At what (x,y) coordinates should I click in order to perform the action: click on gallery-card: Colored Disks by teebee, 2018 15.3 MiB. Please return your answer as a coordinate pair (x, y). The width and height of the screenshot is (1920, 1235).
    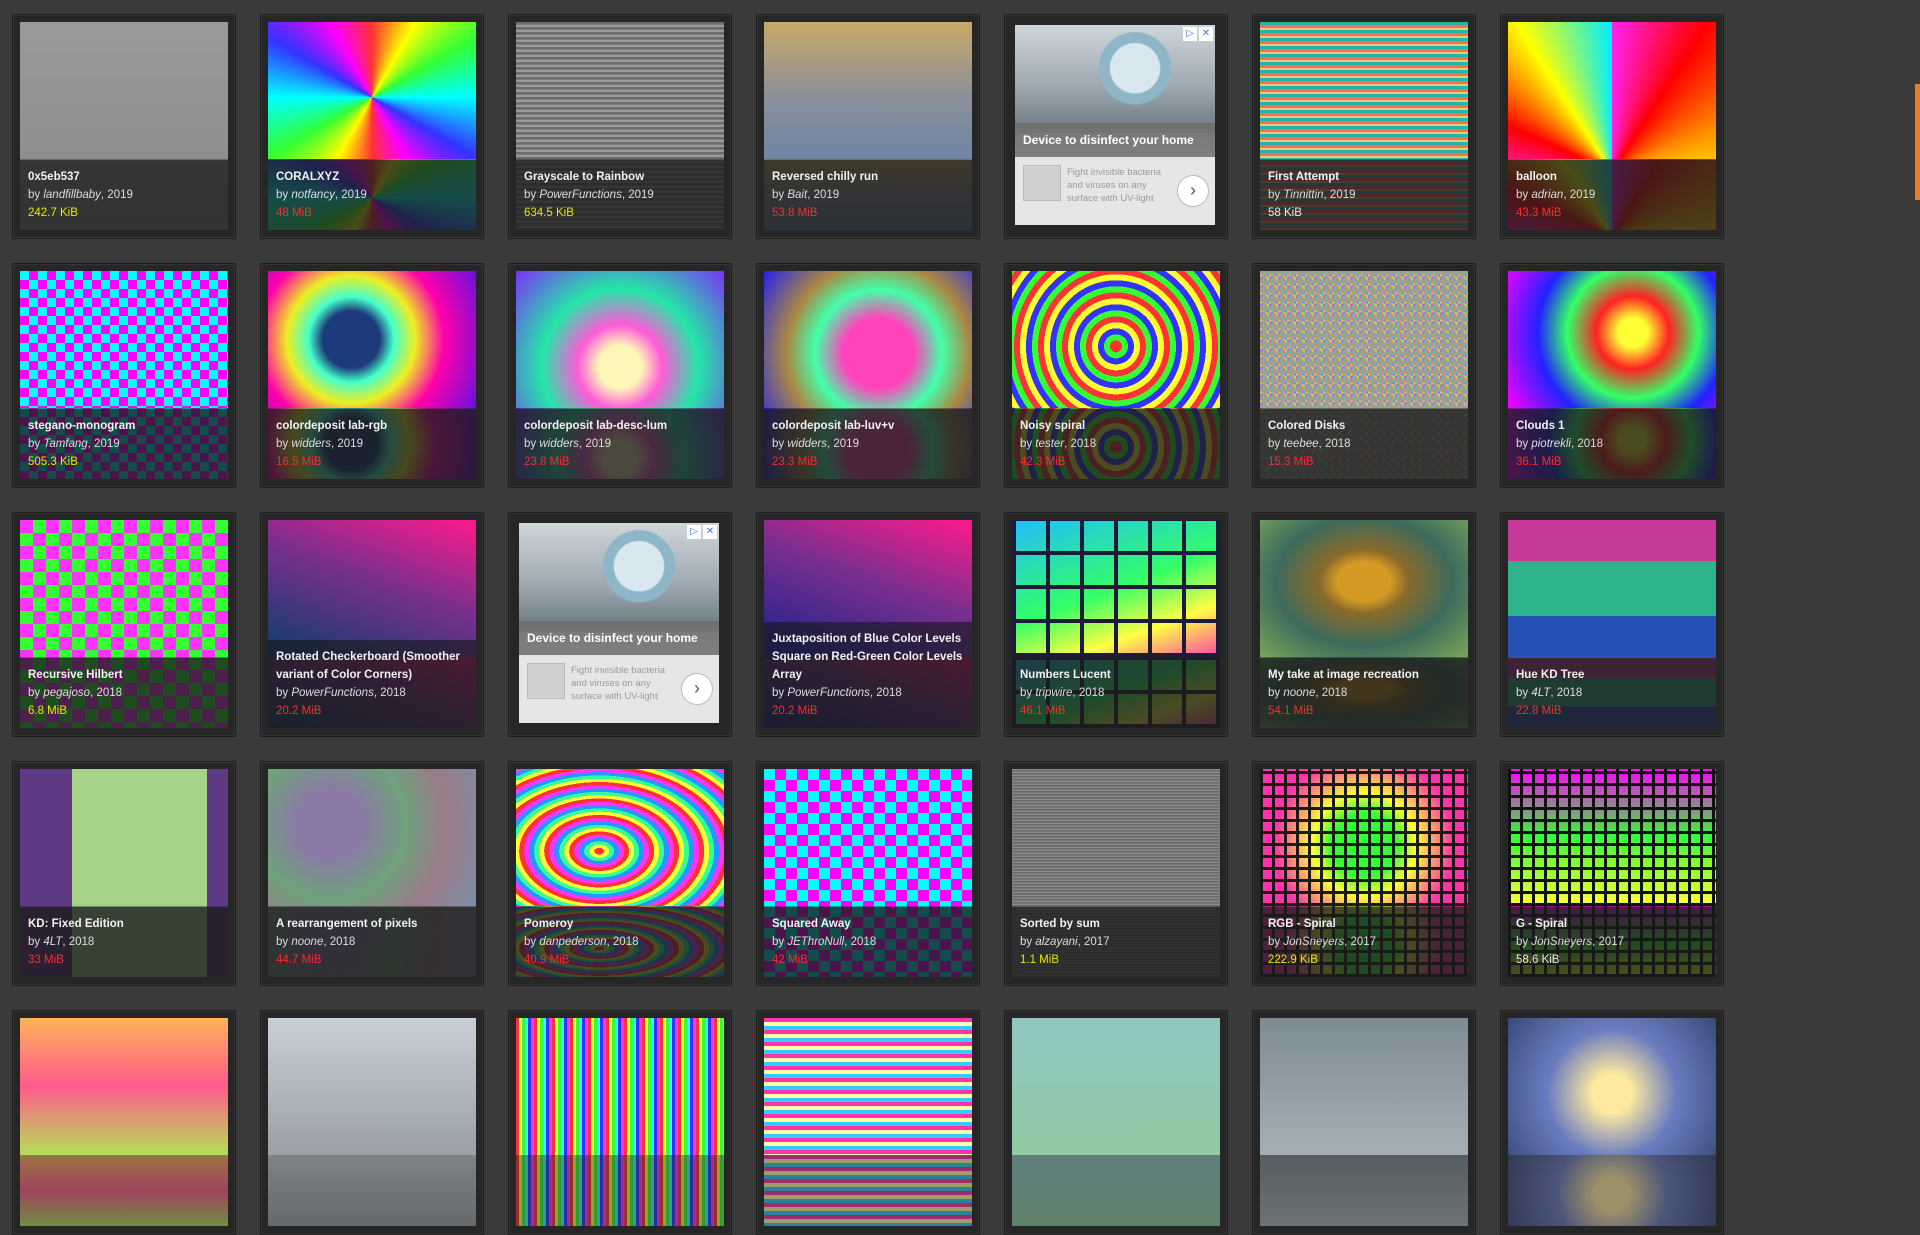
    Looking at the image, I should click on (1364, 375).